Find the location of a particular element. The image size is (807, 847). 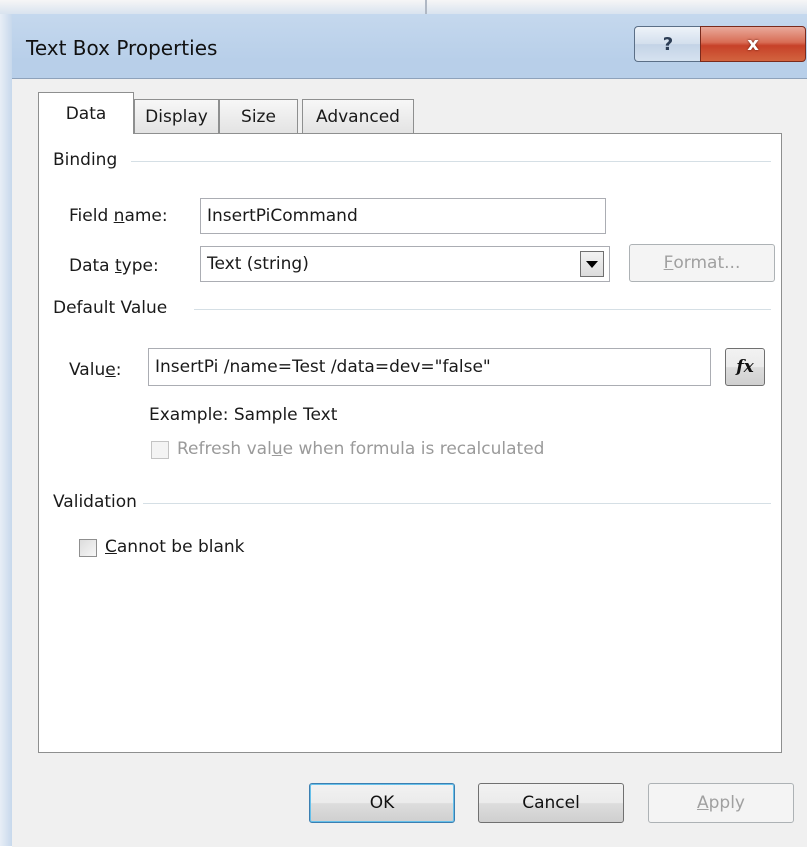

cannot-be-blank-checkbox is located at coordinates (88, 548).